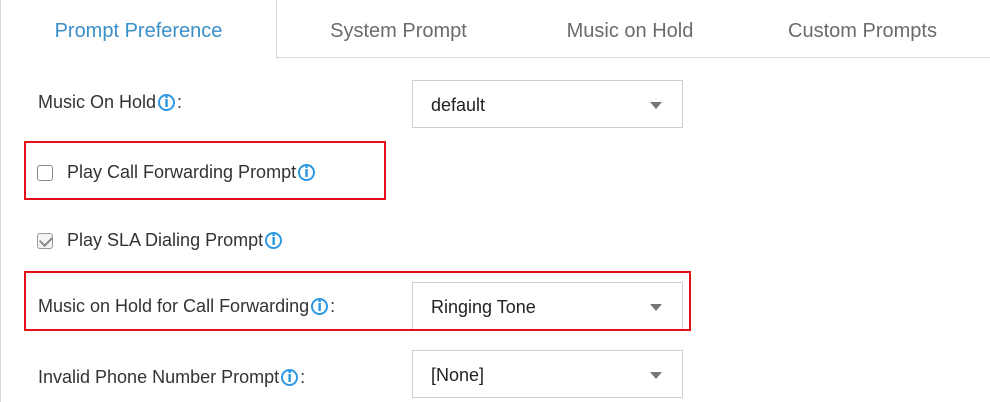 This screenshot has width=990, height=402. What do you see at coordinates (547, 374) in the screenshot?
I see `invalid-phone-select: [None]` at bounding box center [547, 374].